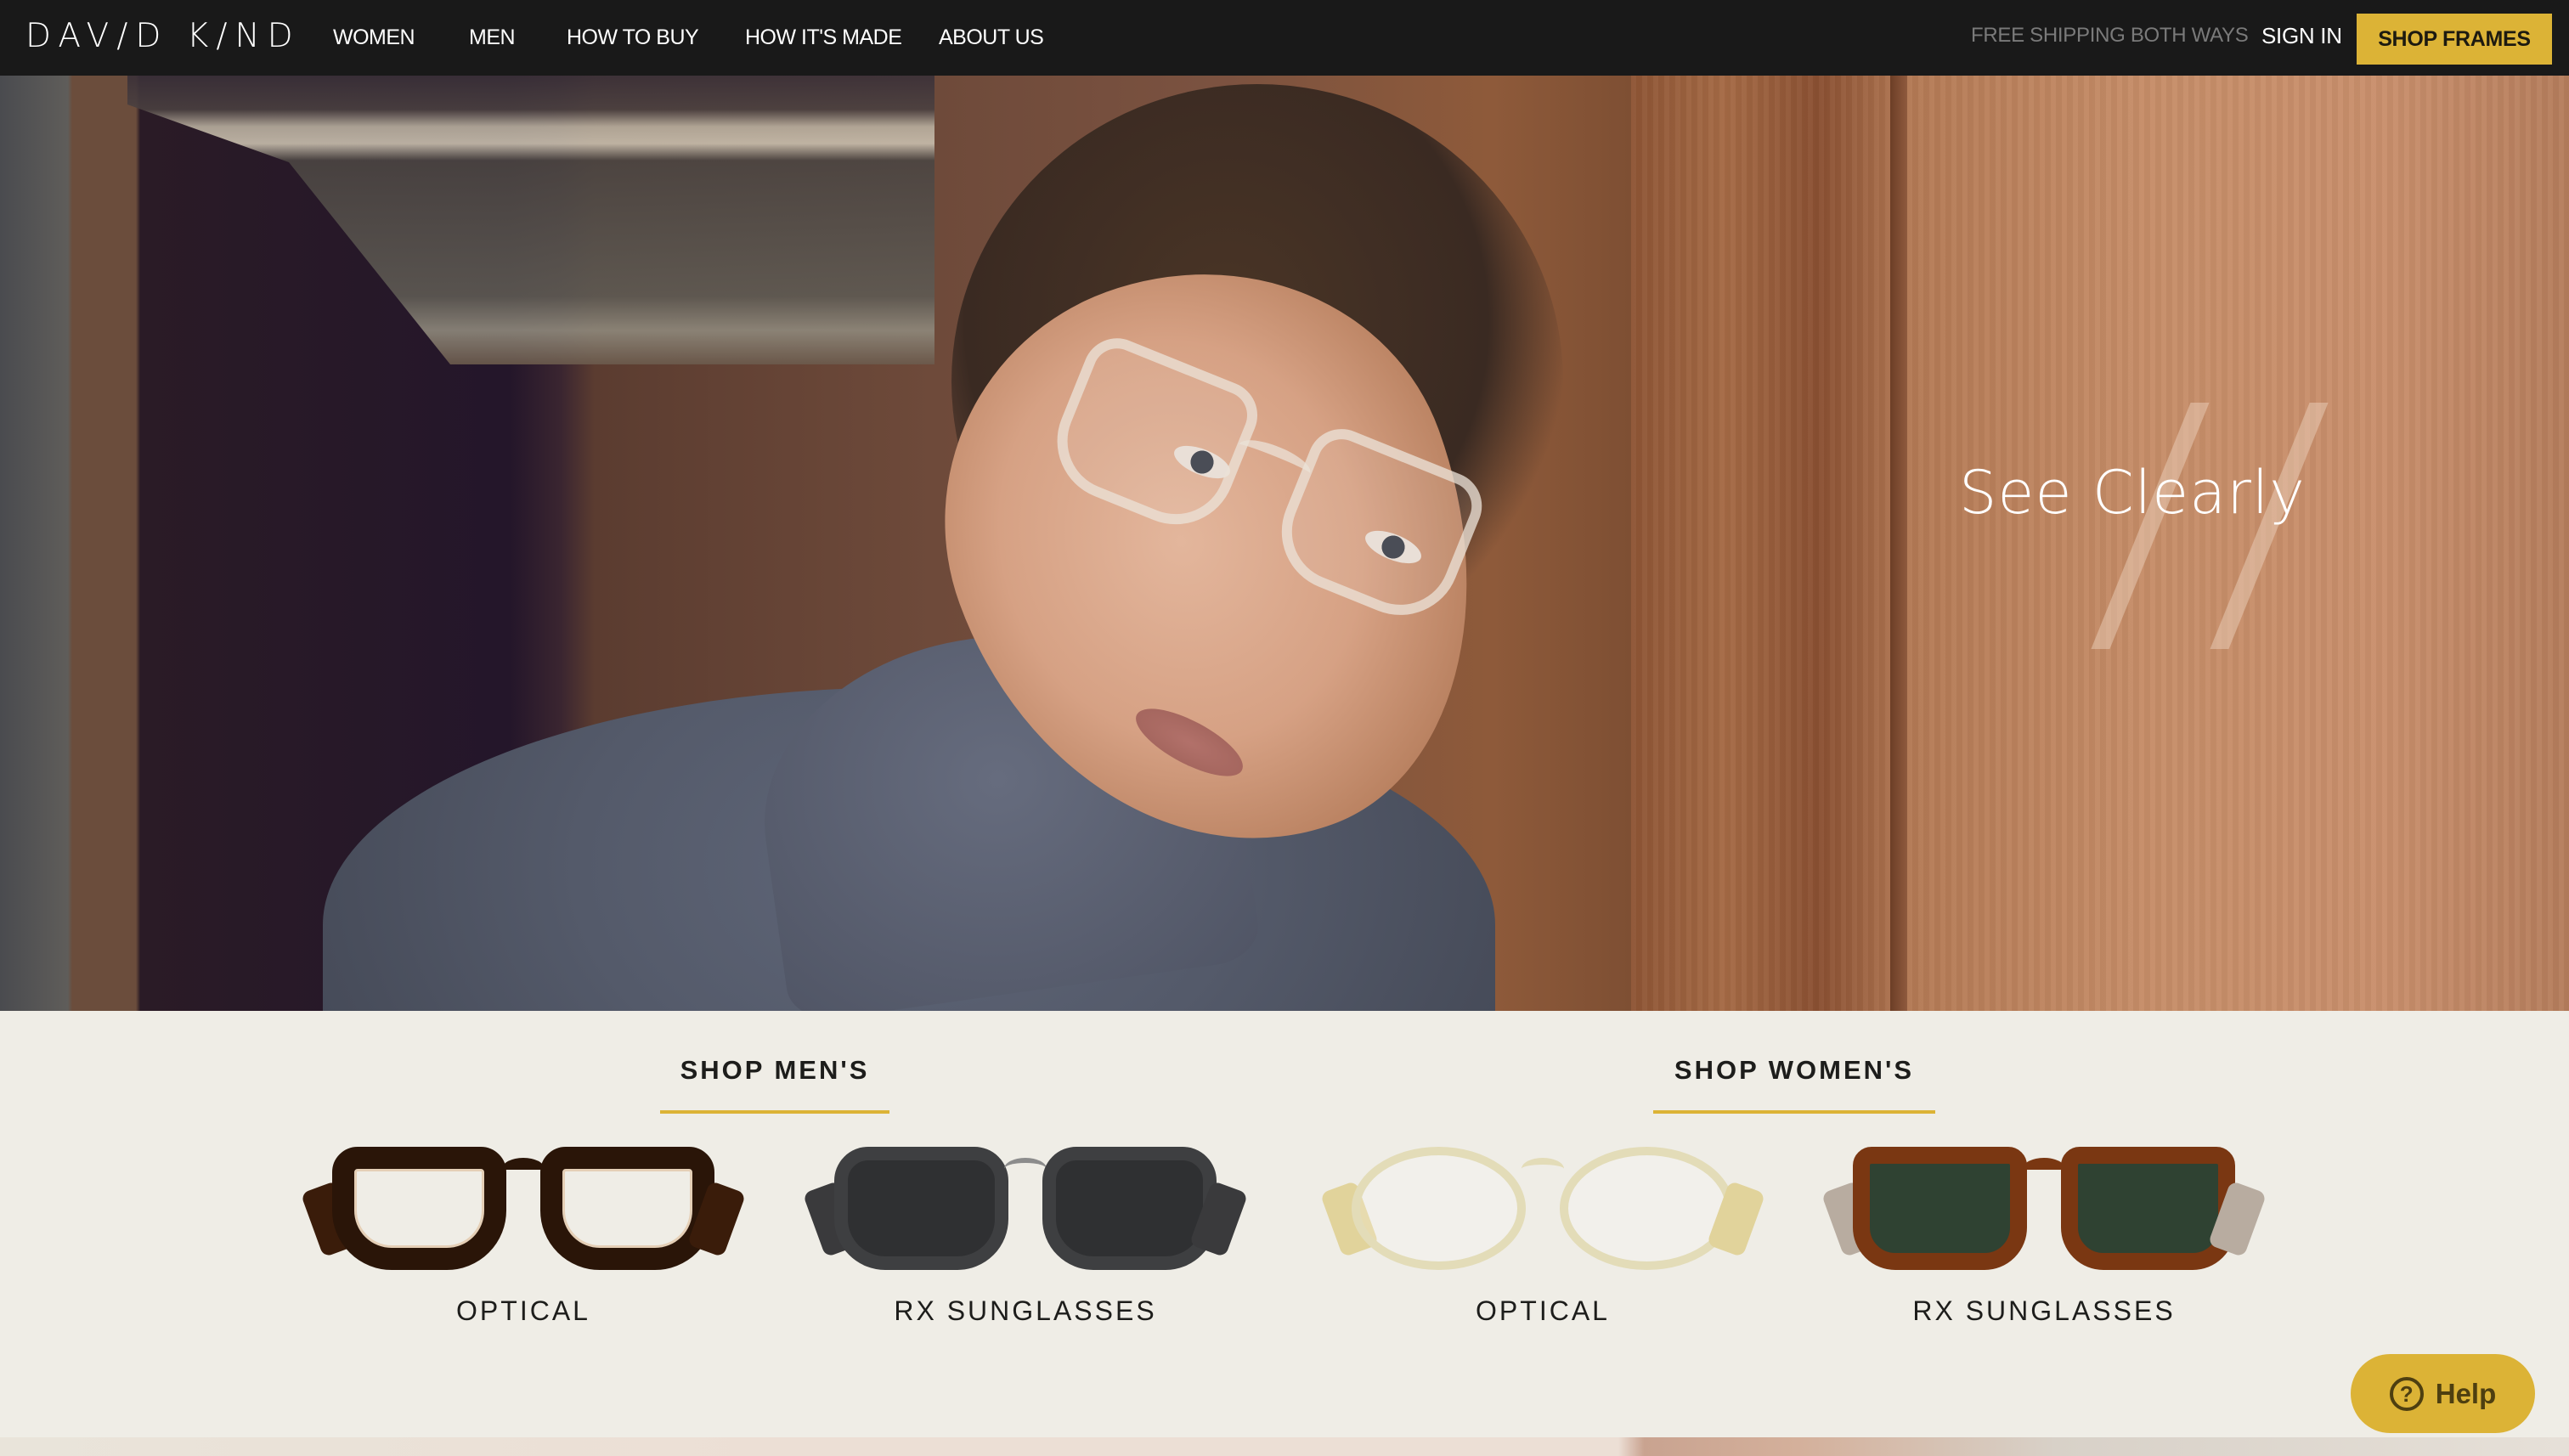  Describe the element at coordinates (2044, 1204) in the screenshot. I see `tortoise-sunglasses-image` at that location.